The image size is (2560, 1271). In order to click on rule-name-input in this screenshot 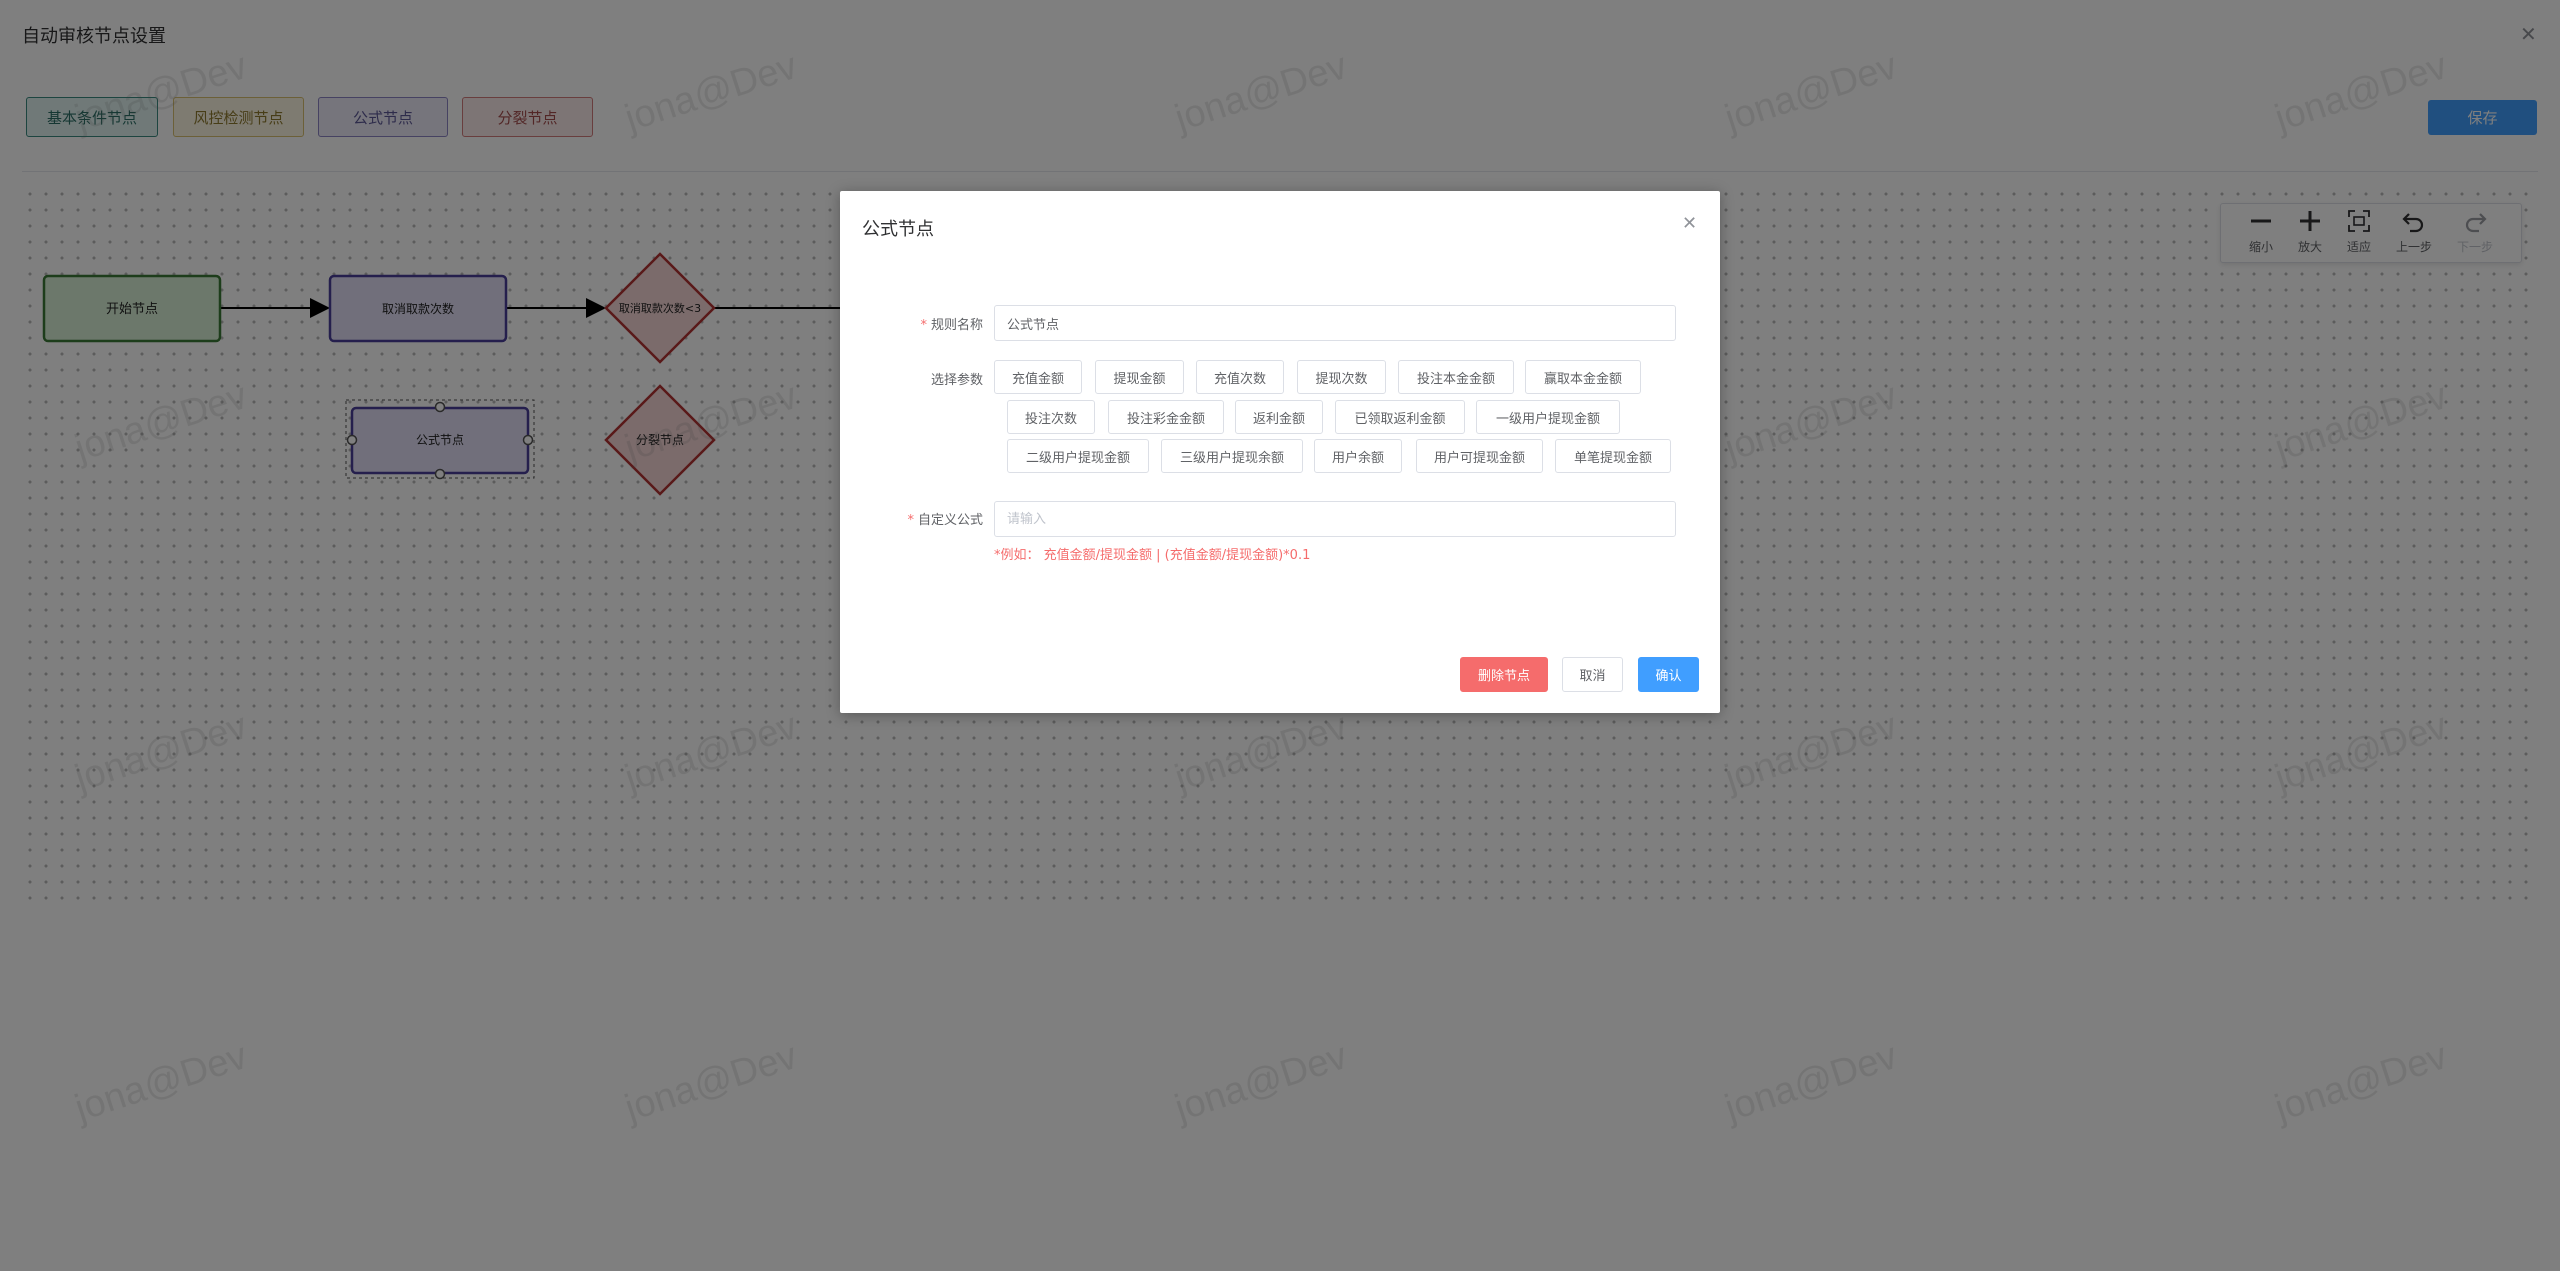, I will do `click(1335, 323)`.